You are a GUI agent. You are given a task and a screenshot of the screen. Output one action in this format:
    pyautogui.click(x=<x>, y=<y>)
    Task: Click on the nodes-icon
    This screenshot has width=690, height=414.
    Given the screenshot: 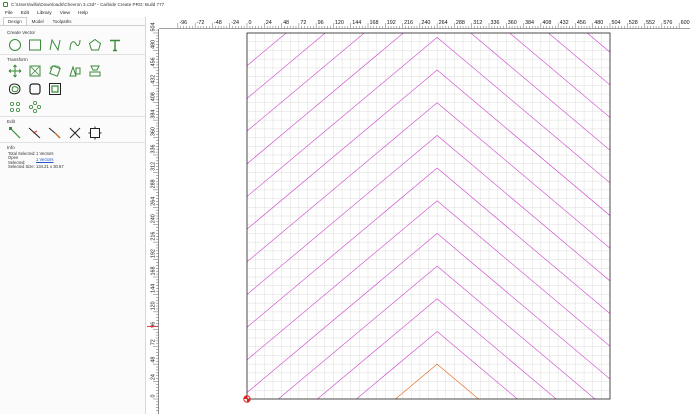 What is the action you would take?
    pyautogui.click(x=15, y=107)
    